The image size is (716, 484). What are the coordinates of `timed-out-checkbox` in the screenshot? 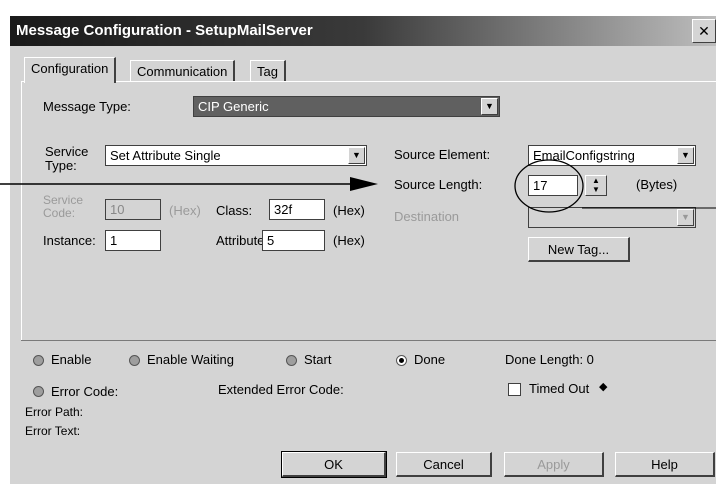 It's located at (514, 389).